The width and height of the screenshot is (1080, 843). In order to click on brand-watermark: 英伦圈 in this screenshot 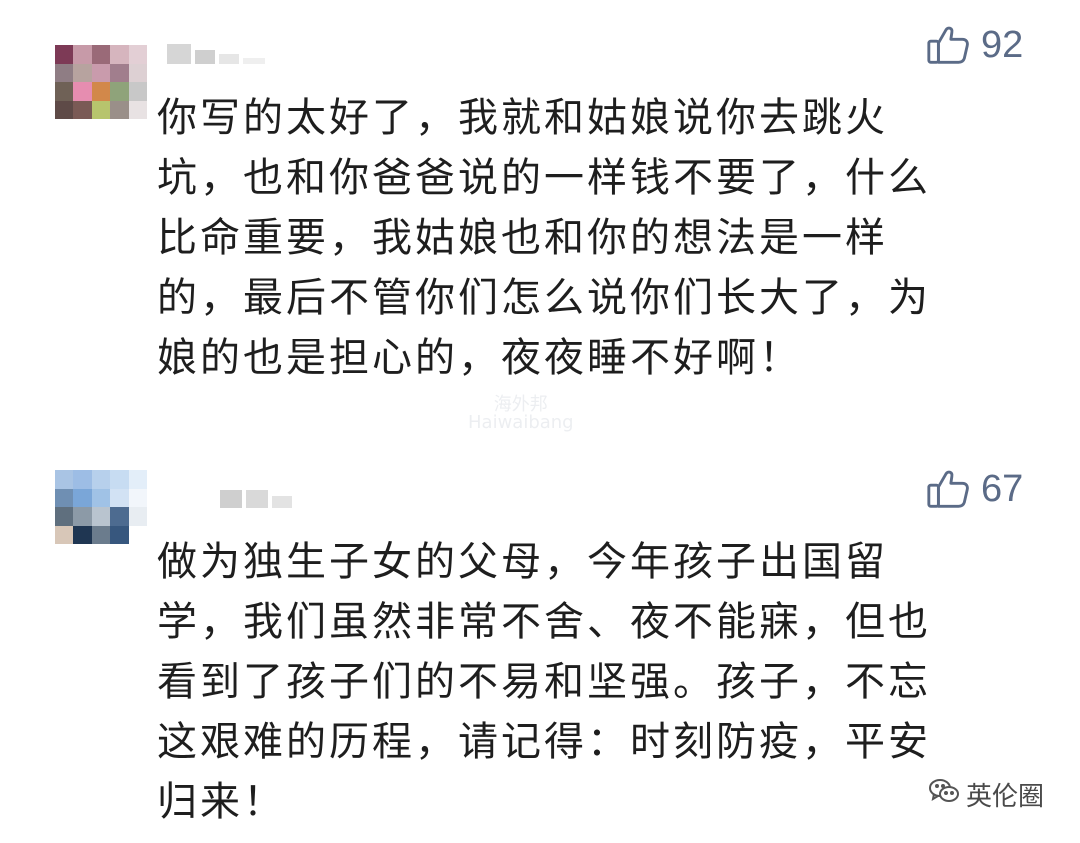, I will do `click(986, 794)`.